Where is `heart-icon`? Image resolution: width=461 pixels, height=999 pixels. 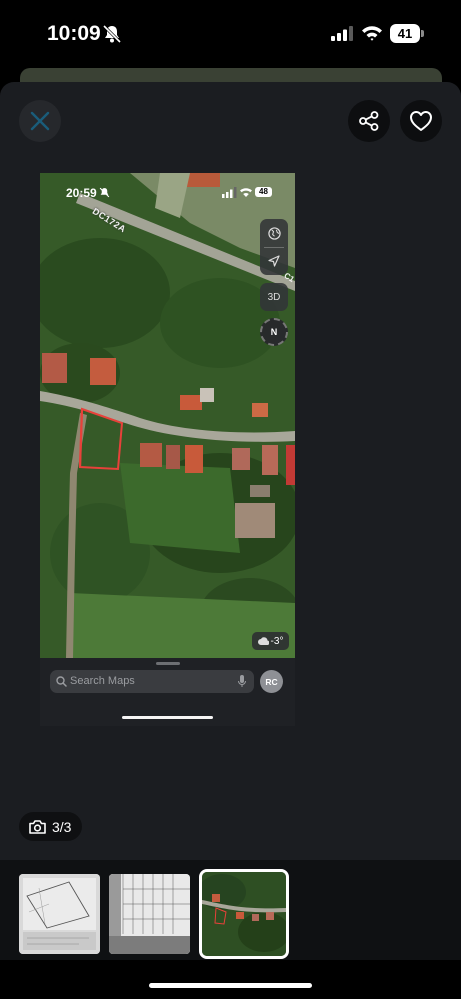 heart-icon is located at coordinates (421, 121).